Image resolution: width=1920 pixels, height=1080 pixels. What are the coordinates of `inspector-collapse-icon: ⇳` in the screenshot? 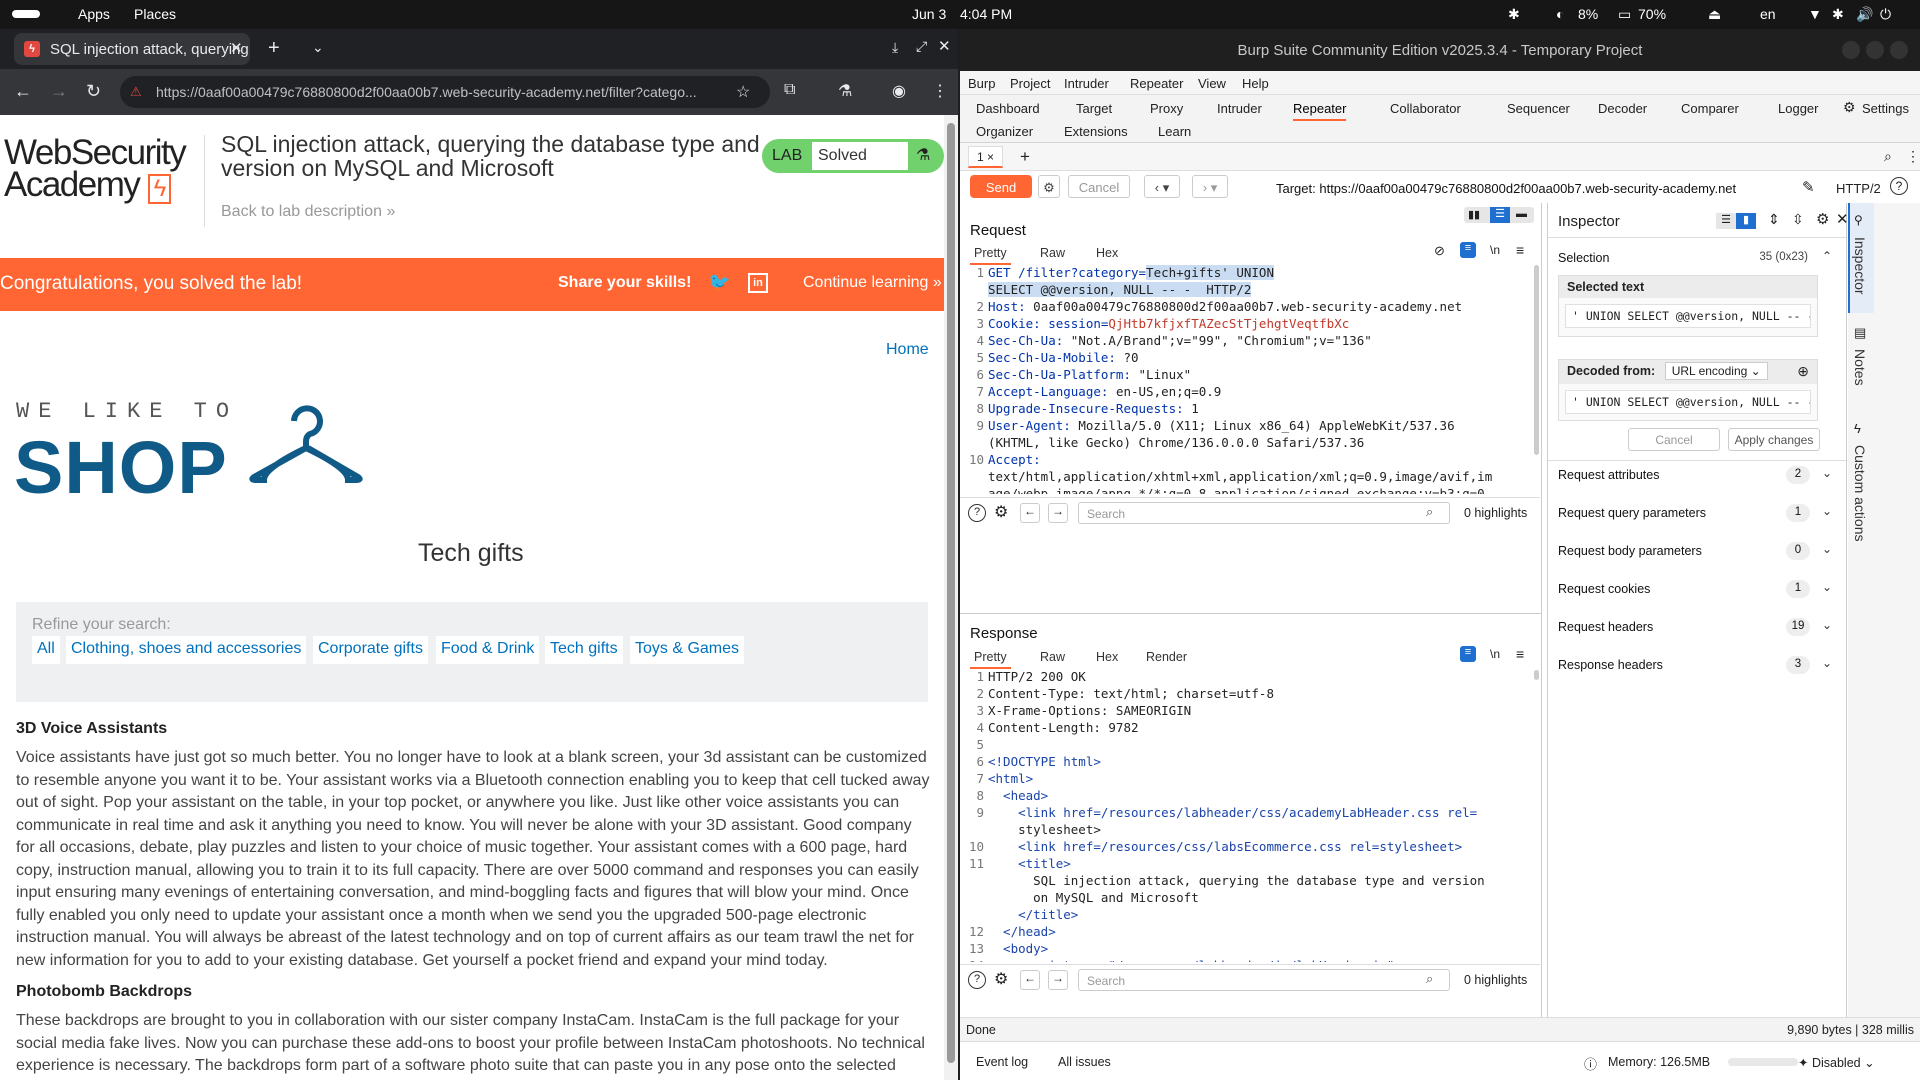 It's located at (1798, 219).